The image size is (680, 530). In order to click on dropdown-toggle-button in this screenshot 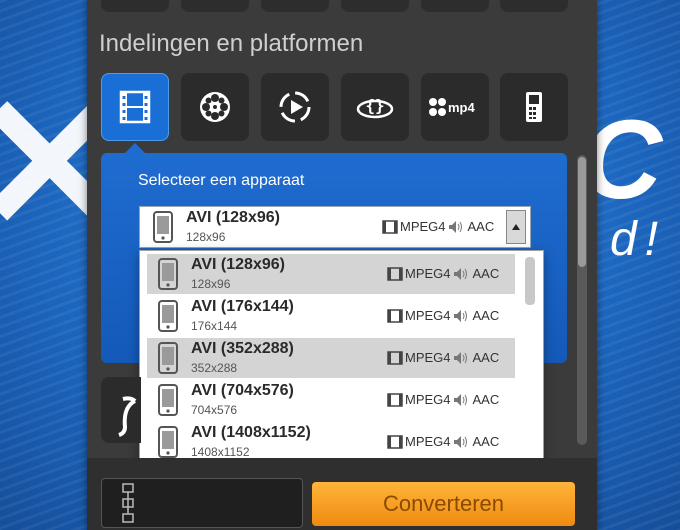, I will do `click(516, 227)`.